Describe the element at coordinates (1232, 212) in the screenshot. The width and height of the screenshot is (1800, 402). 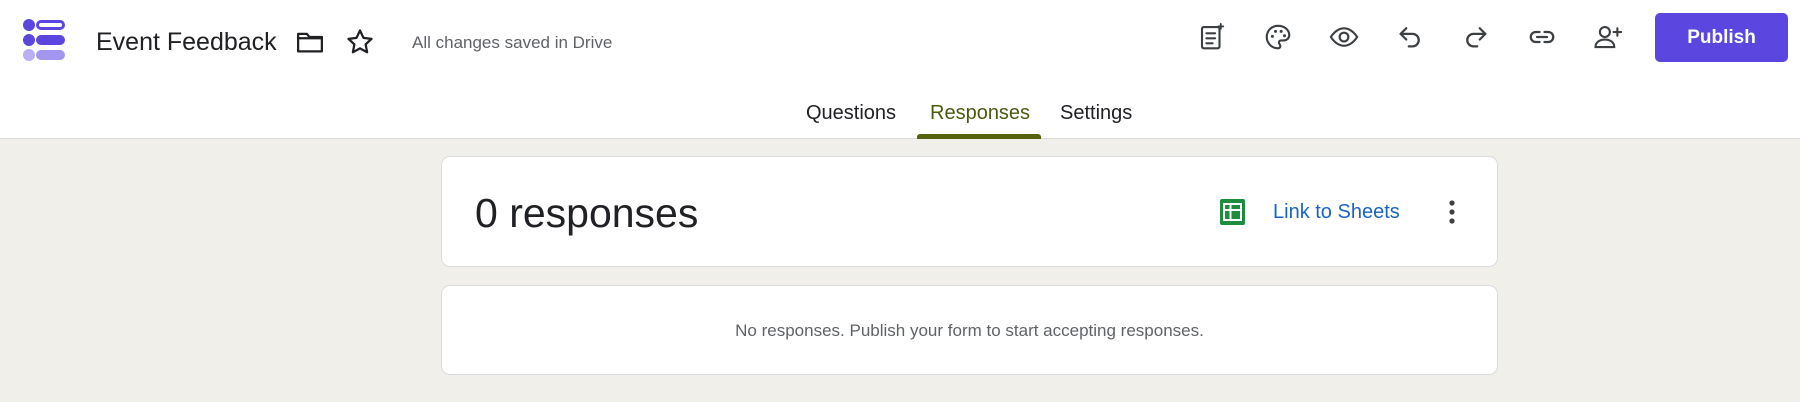
I see `sheets-icon` at that location.